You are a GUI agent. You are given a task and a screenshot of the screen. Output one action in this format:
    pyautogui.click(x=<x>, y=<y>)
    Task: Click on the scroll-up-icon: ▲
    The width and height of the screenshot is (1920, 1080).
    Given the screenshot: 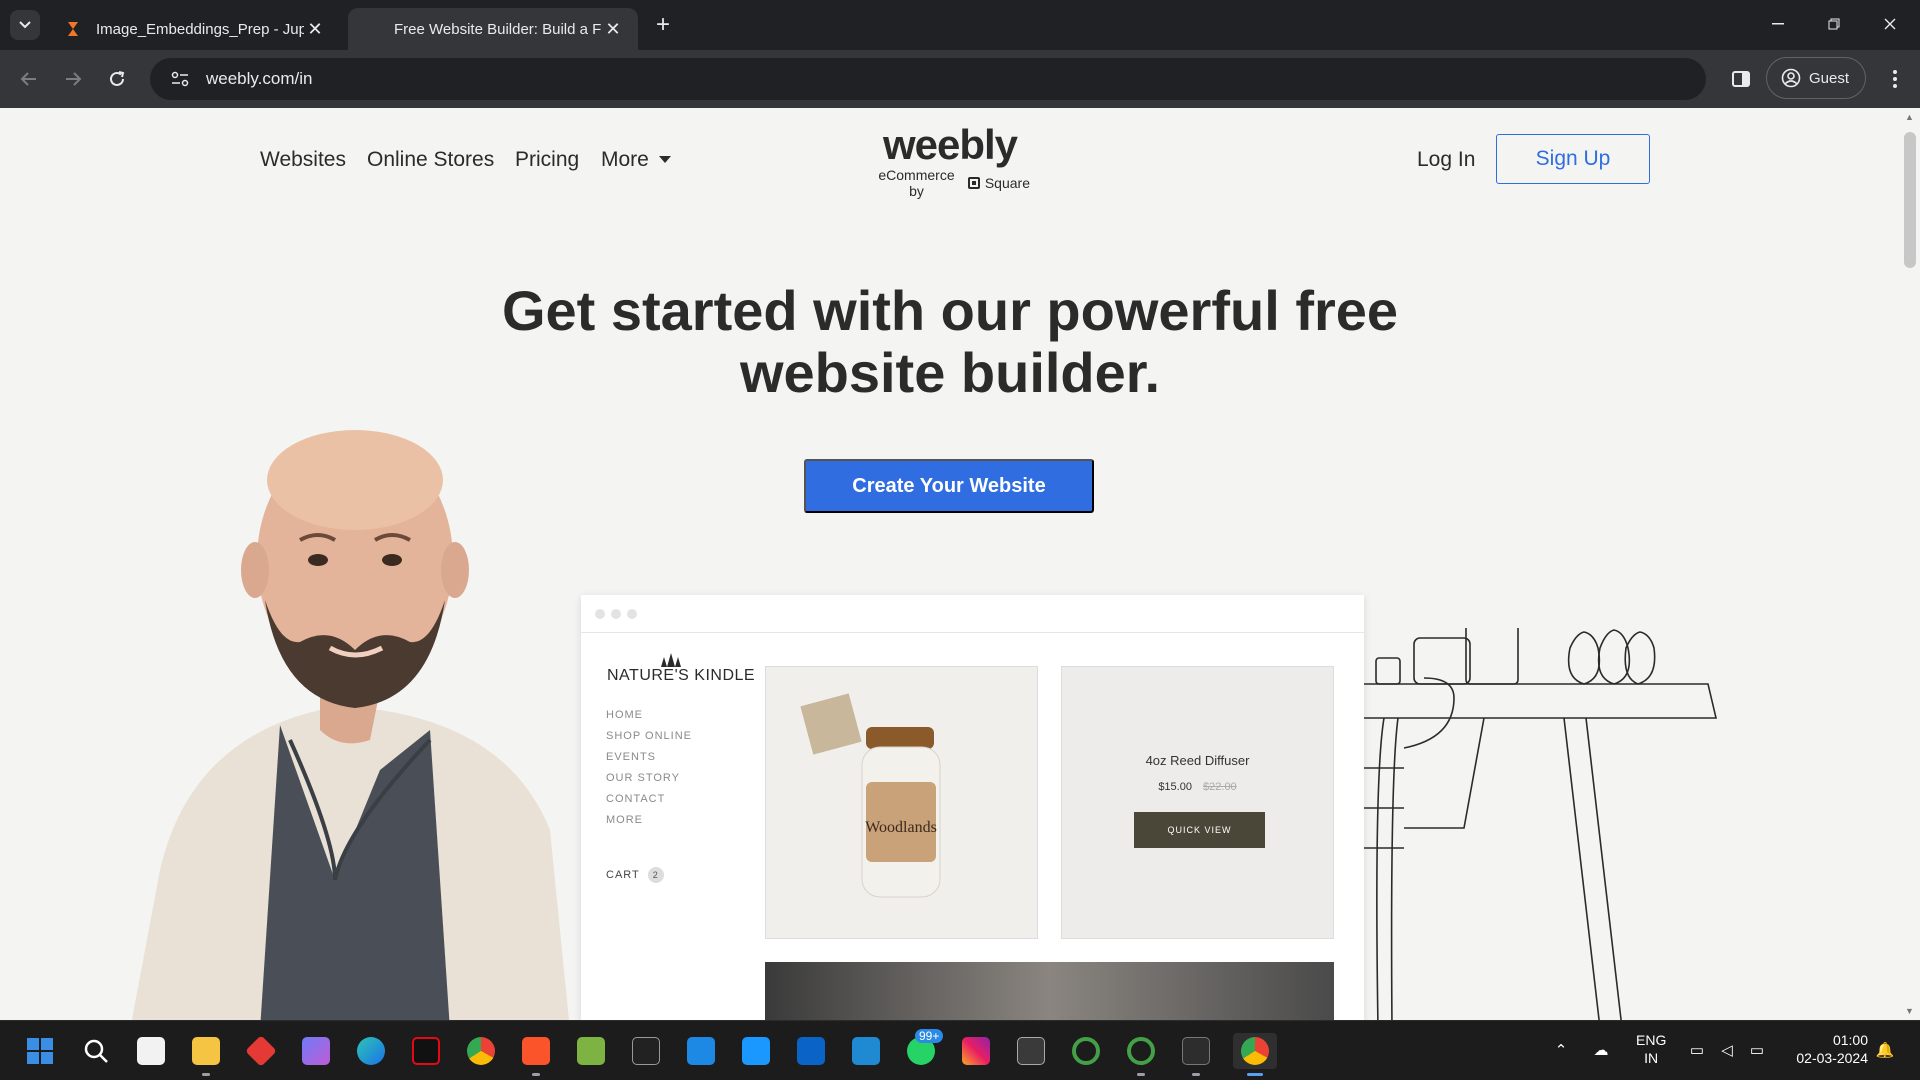 What is the action you would take?
    pyautogui.click(x=1909, y=117)
    